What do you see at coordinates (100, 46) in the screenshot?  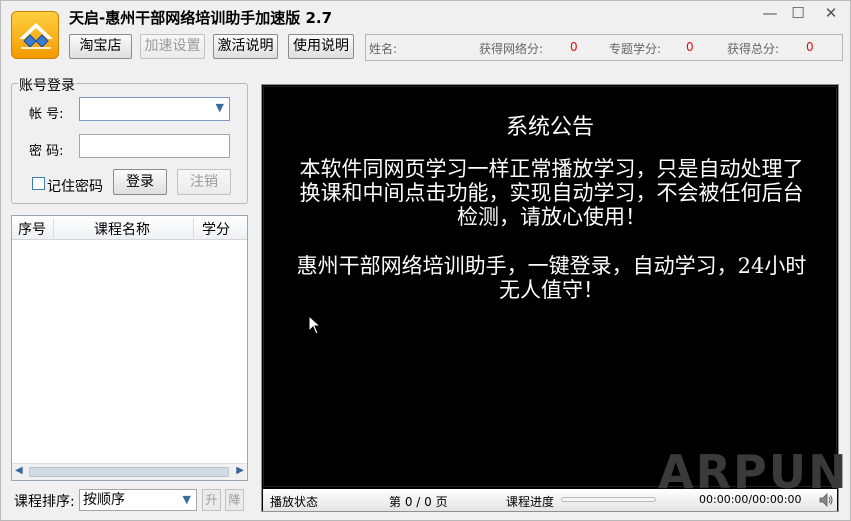 I see `taobao-button: 淘宝店` at bounding box center [100, 46].